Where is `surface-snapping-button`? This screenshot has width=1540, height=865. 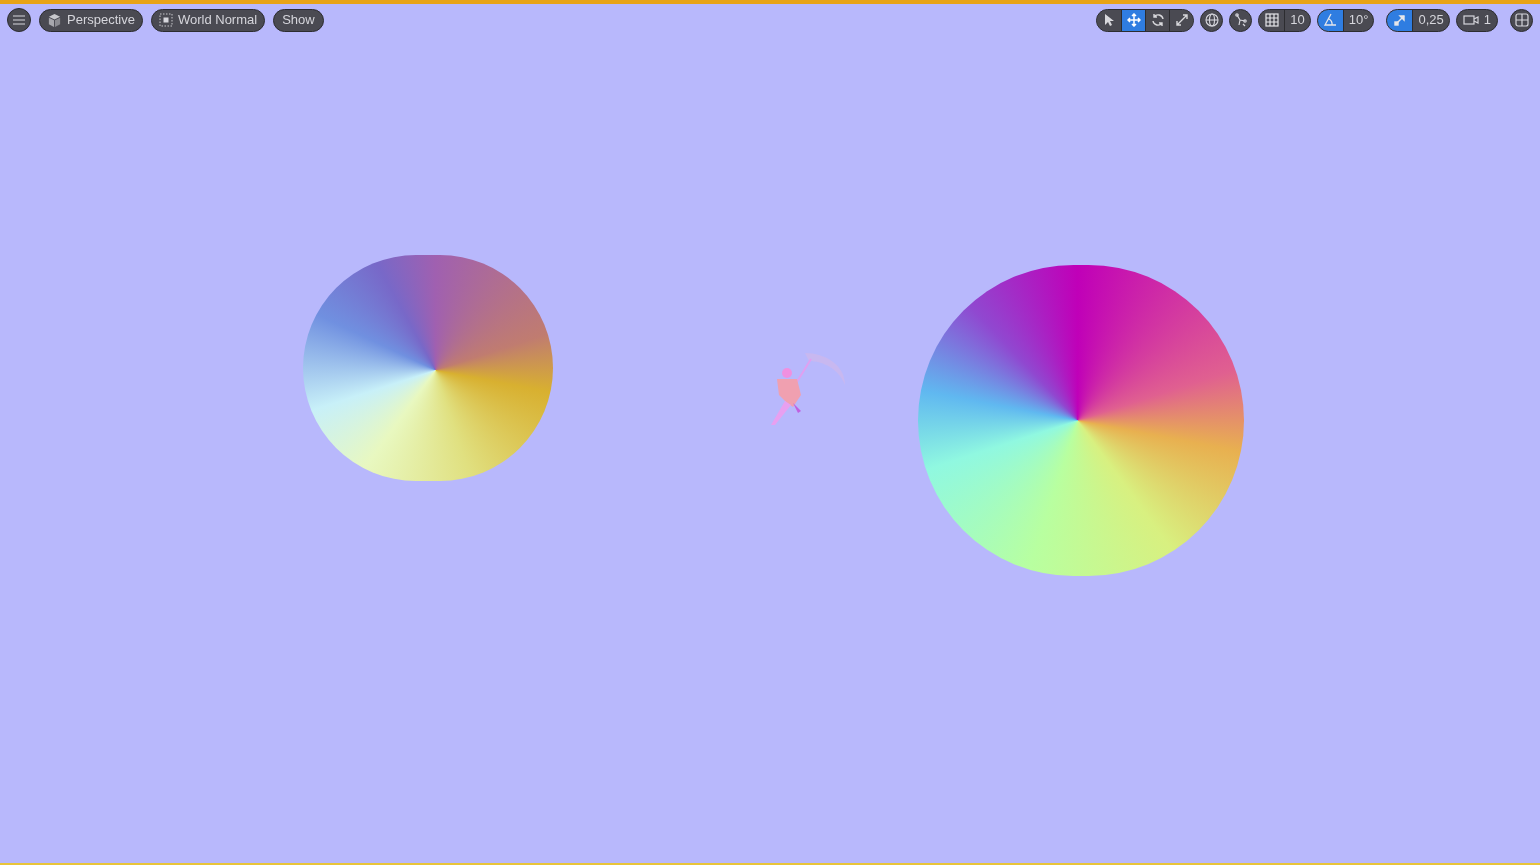
surface-snapping-button is located at coordinates (1241, 20).